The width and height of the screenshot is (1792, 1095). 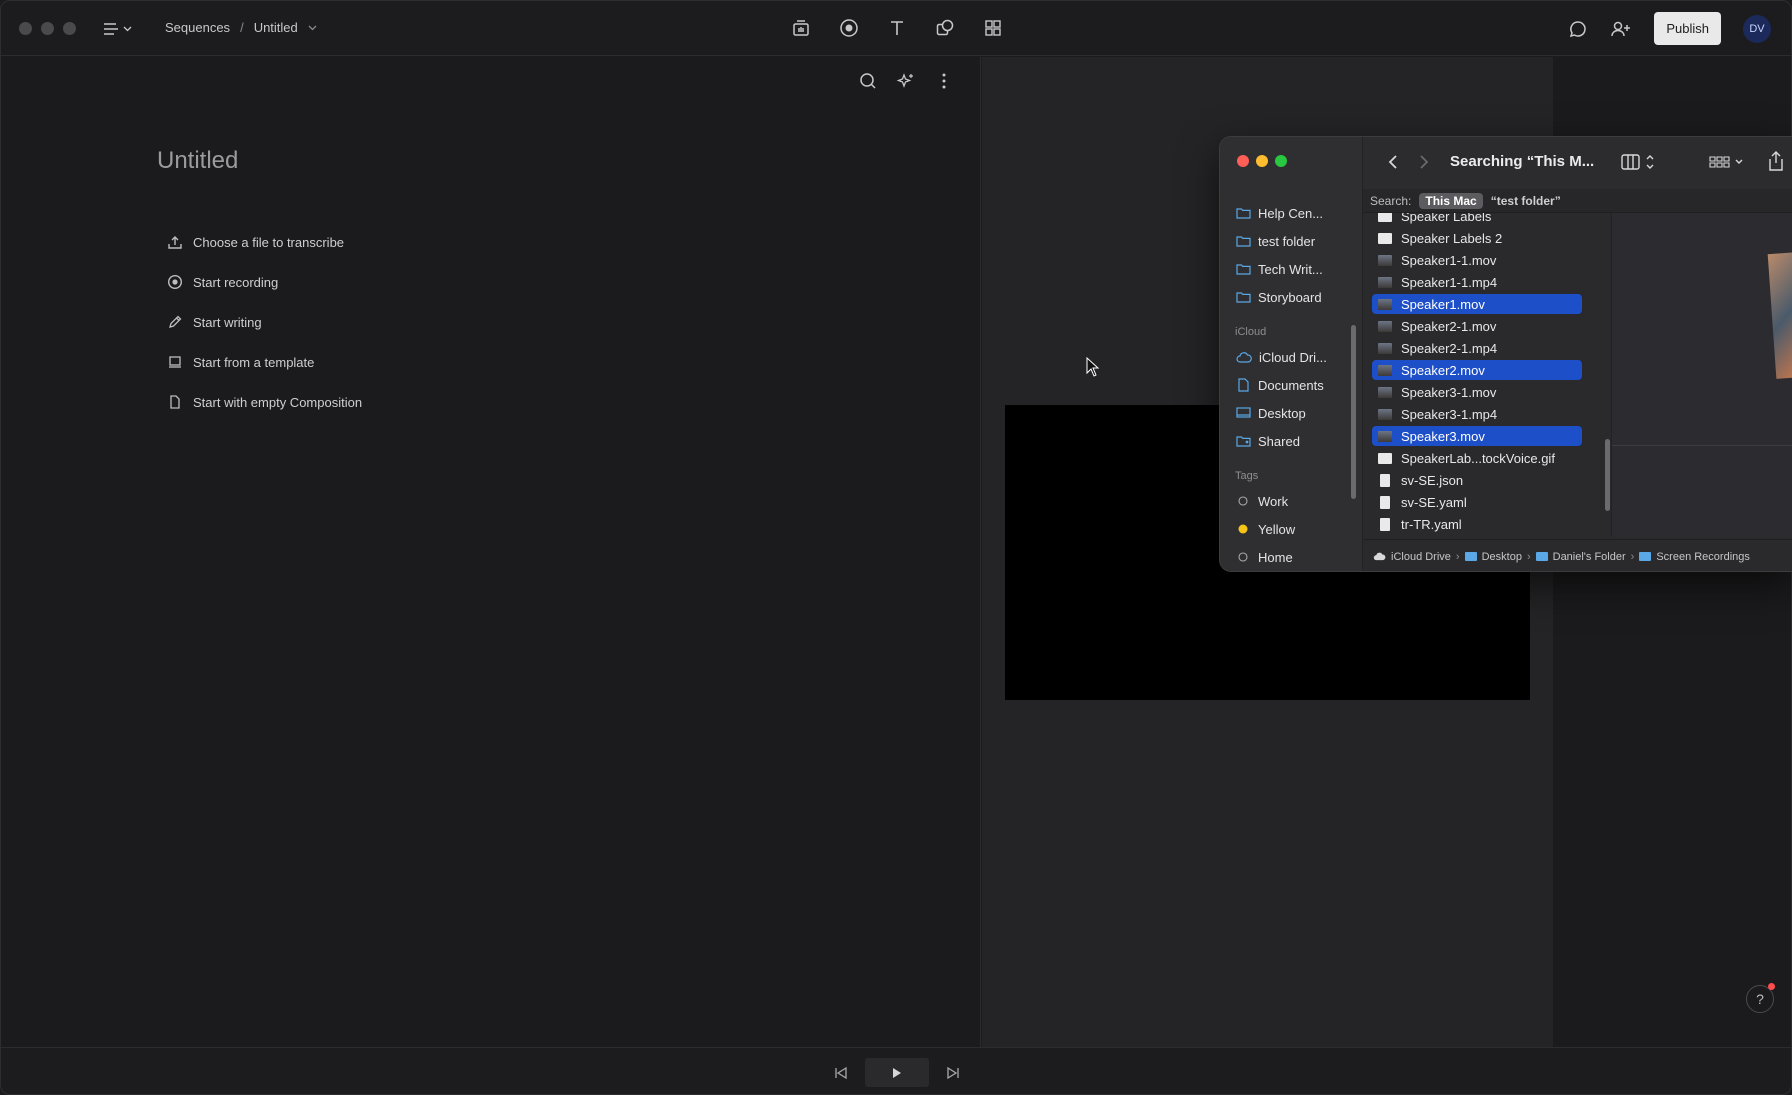 I want to click on sparkle-icon, so click(x=906, y=81).